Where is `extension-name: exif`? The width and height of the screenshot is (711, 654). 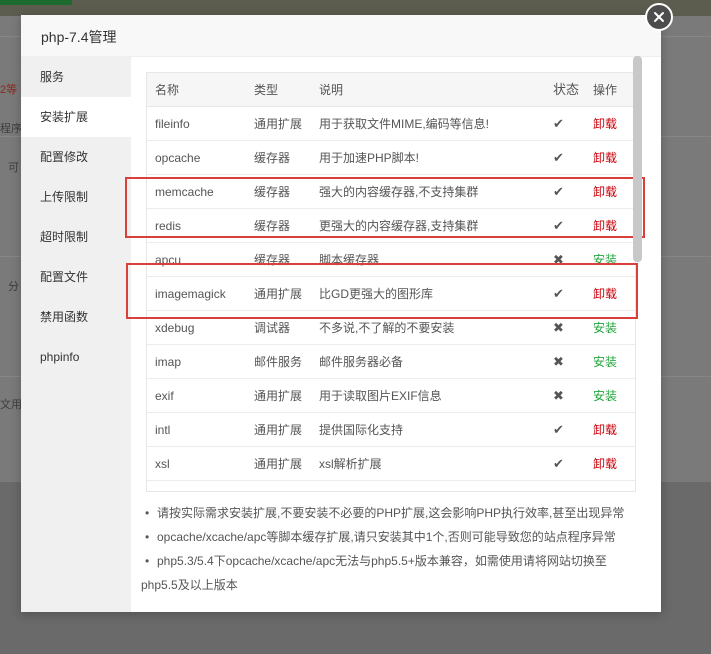 extension-name: exif is located at coordinates (164, 396).